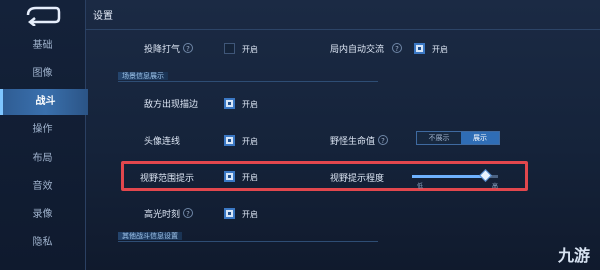 This screenshot has height=270, width=600. What do you see at coordinates (42, 74) in the screenshot?
I see `sidebar-item-image: 图像` at bounding box center [42, 74].